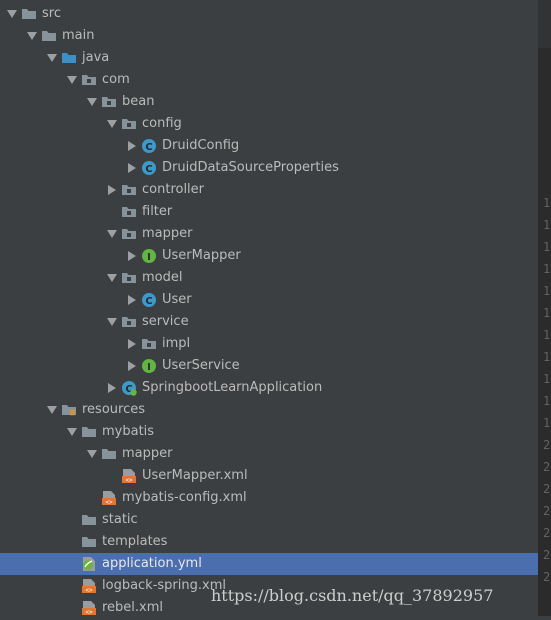 The height and width of the screenshot is (620, 551). What do you see at coordinates (269, 278) in the screenshot?
I see `tree-node: model` at bounding box center [269, 278].